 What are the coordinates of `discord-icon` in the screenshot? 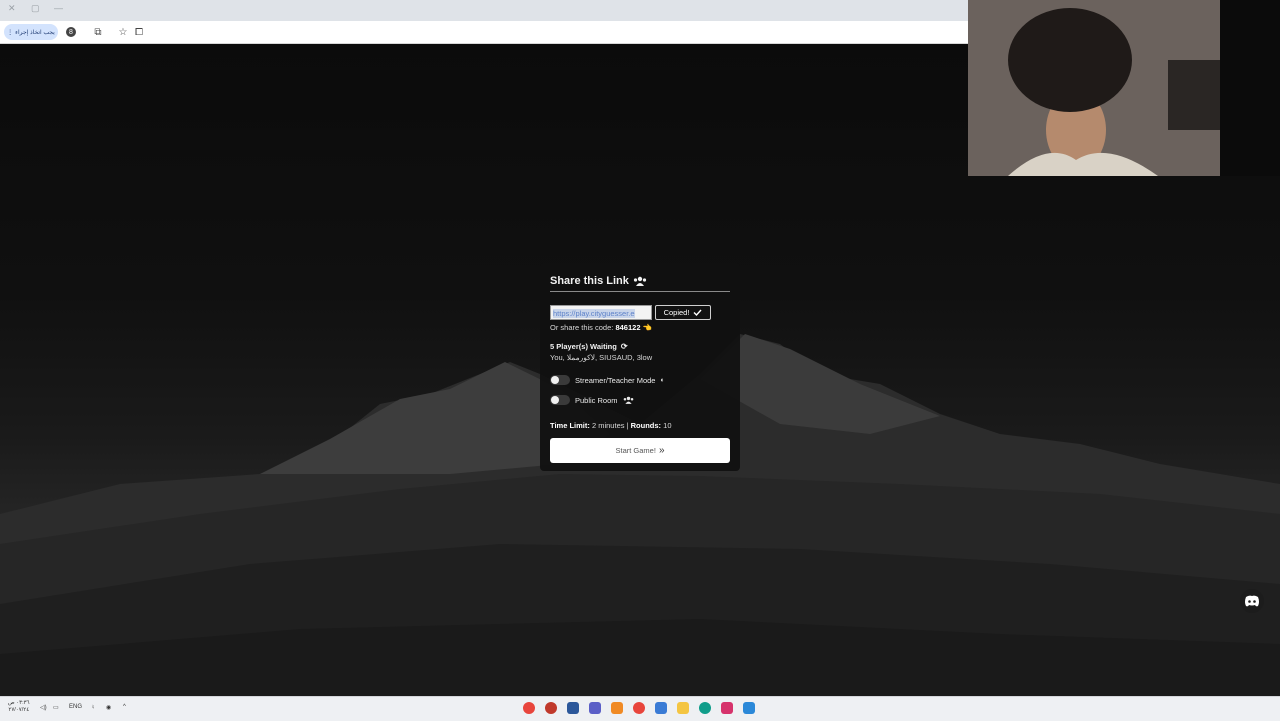 It's located at (1252, 601).